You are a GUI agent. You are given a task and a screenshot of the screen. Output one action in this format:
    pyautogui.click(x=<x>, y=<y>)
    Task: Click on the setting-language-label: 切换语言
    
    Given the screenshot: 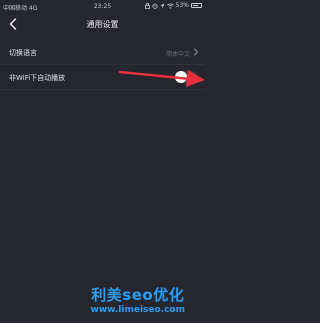 What is the action you would take?
    pyautogui.click(x=23, y=53)
    